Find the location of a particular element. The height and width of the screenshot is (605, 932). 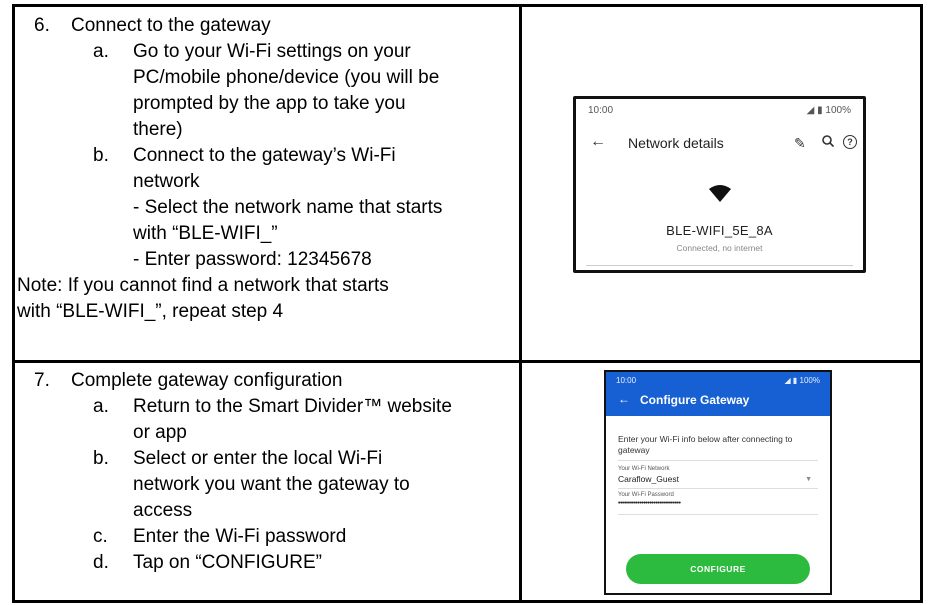

step-7b-line: Select or enter the local Wi-Fi is located at coordinates (258, 458).